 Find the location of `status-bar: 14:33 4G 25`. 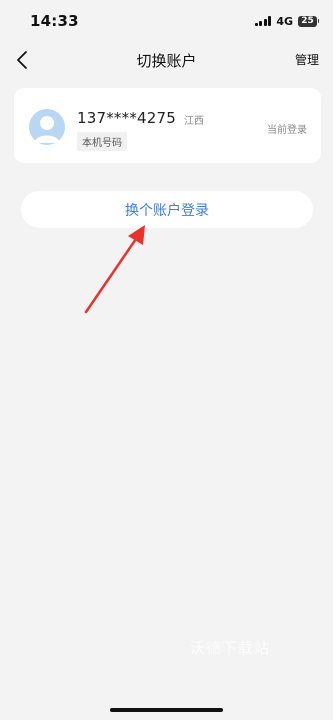

status-bar: 14:33 4G 25 is located at coordinates (166, 21).